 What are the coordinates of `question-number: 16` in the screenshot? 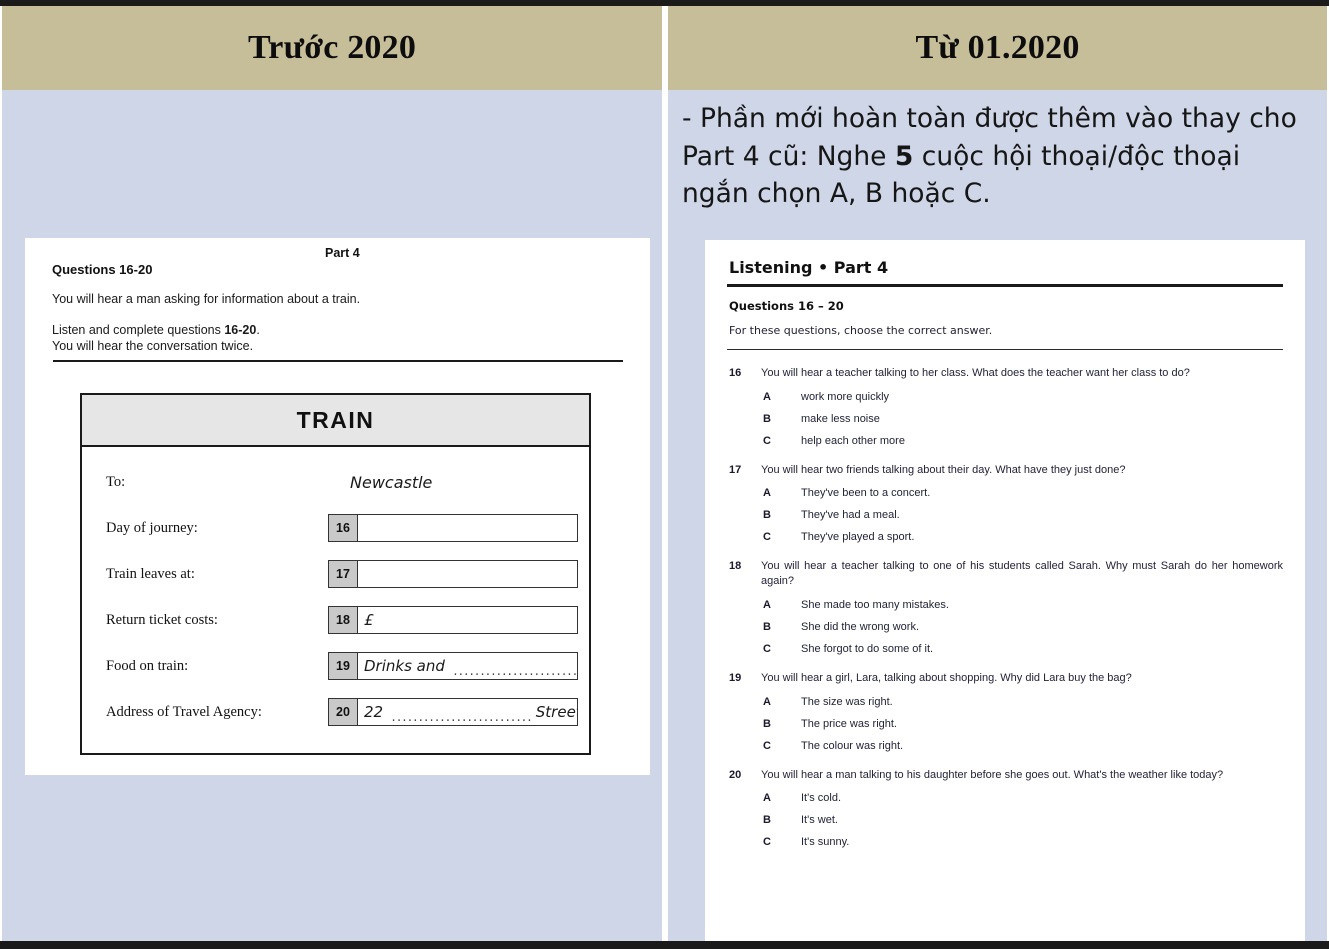 It's located at (735, 373).